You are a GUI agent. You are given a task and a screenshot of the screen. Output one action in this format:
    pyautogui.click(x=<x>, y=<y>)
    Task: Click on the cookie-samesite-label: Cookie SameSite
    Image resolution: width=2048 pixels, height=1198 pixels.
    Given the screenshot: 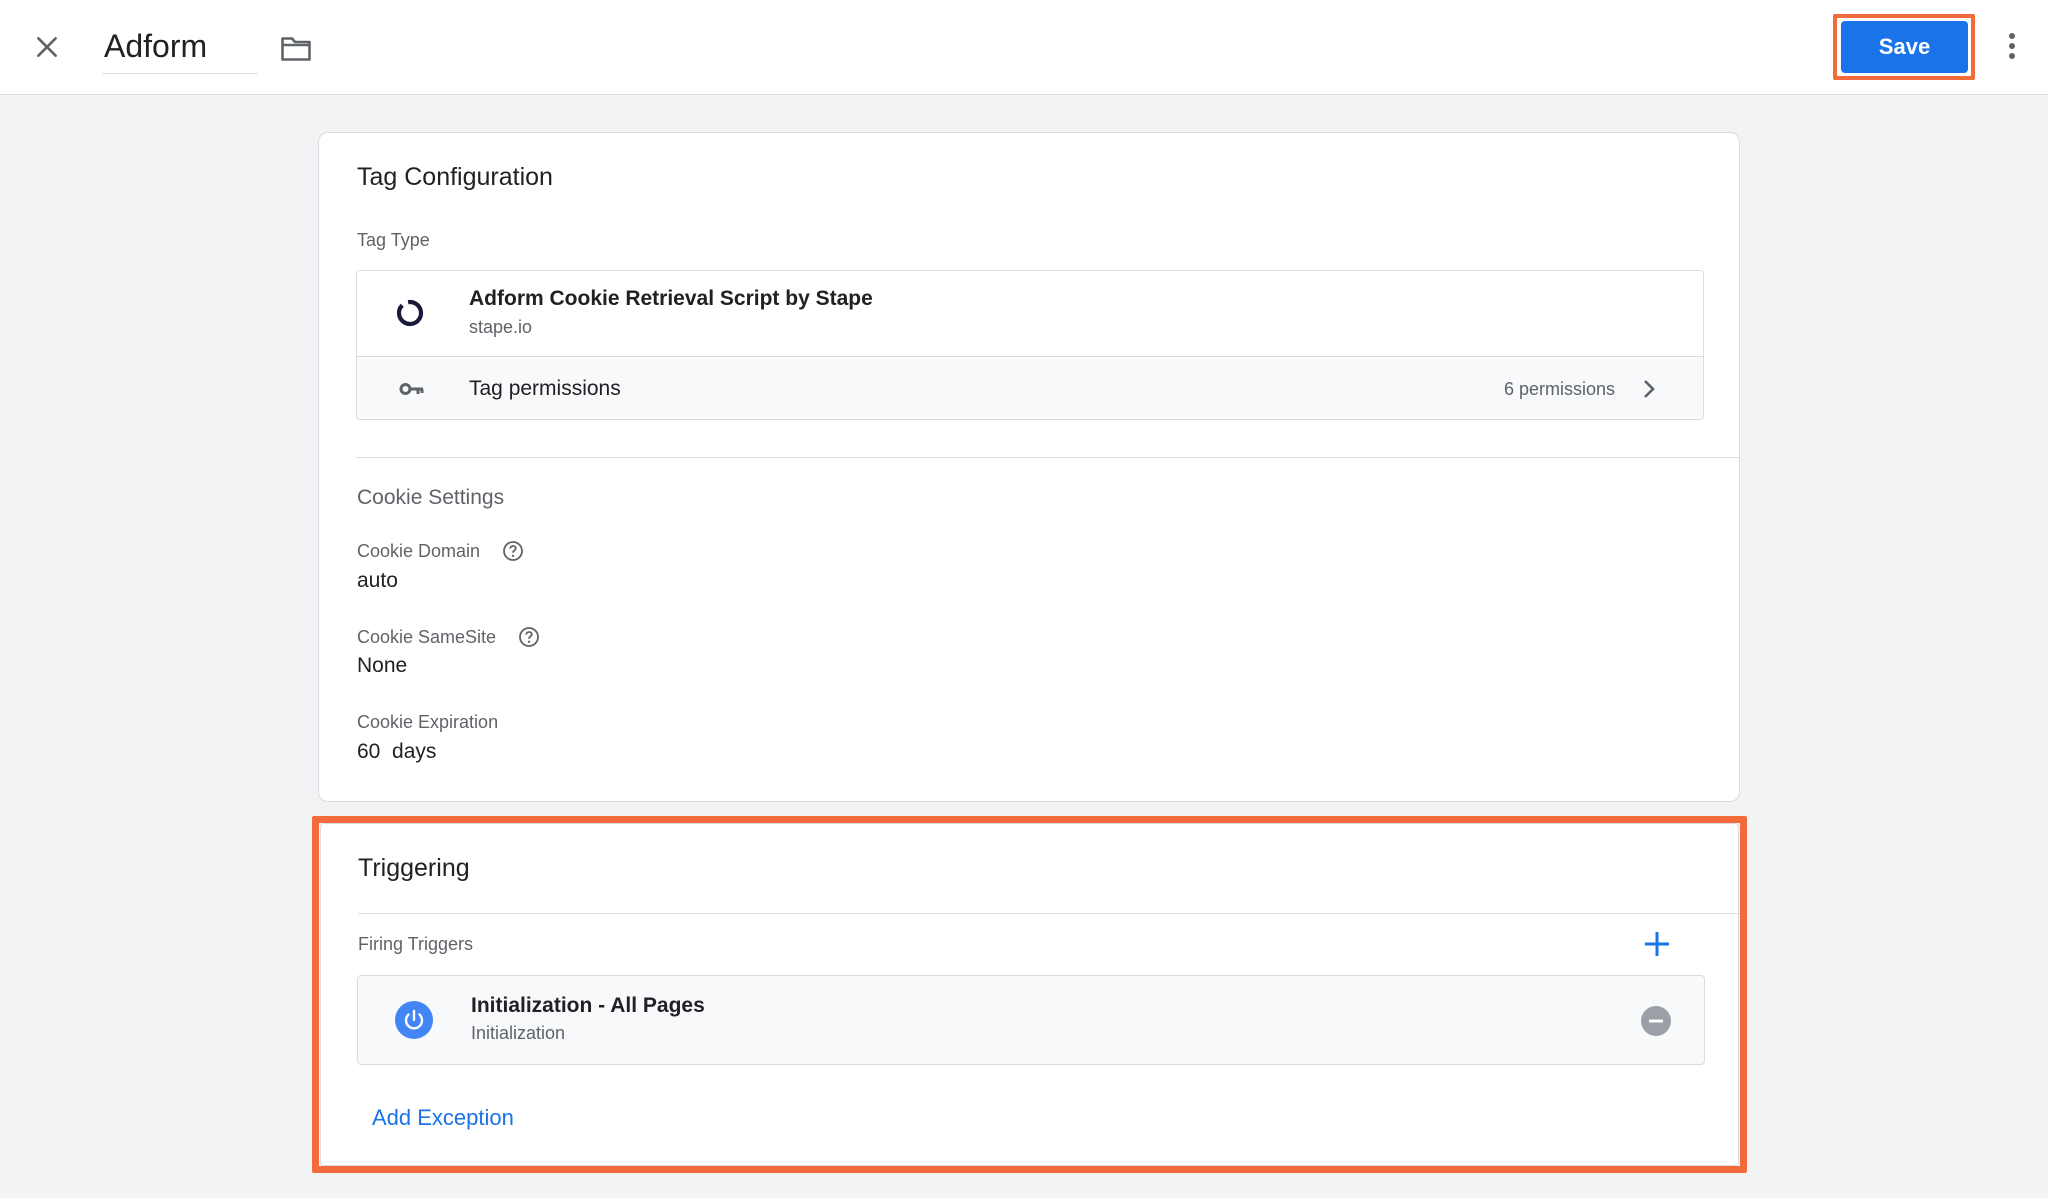 What is the action you would take?
    pyautogui.click(x=427, y=637)
    